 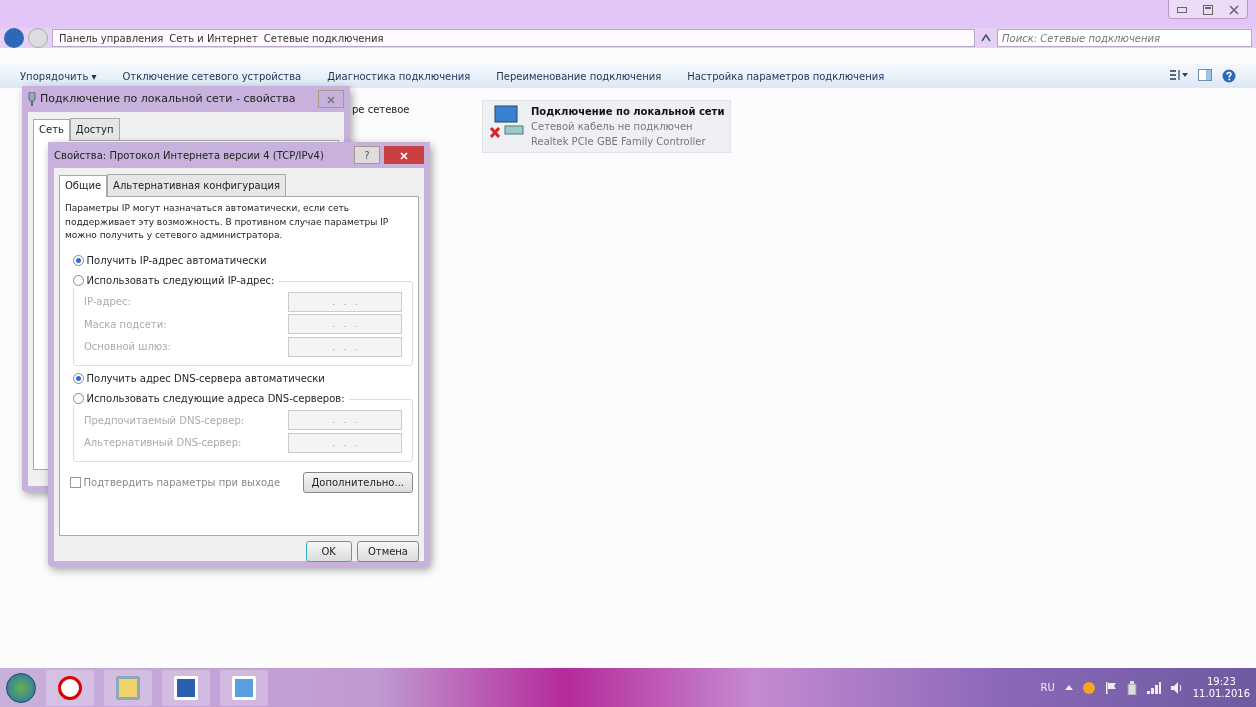 What do you see at coordinates (227, 222) in the screenshot?
I see `description-text: Параметры IP могут назначаться автоматически, если сеть поддерживает эту возможность. В противном случае параметры IP можно получить у сетевого администратора.` at bounding box center [227, 222].